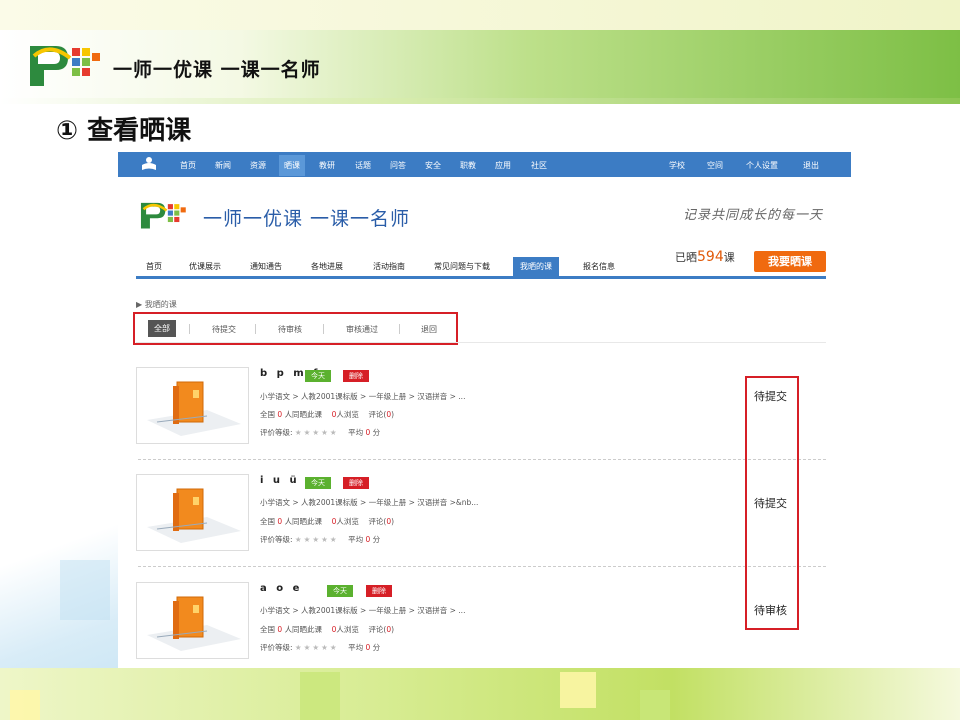  Describe the element at coordinates (307, 219) in the screenshot. I see `site-logo-text: 一师一优课 一课一名师` at that location.